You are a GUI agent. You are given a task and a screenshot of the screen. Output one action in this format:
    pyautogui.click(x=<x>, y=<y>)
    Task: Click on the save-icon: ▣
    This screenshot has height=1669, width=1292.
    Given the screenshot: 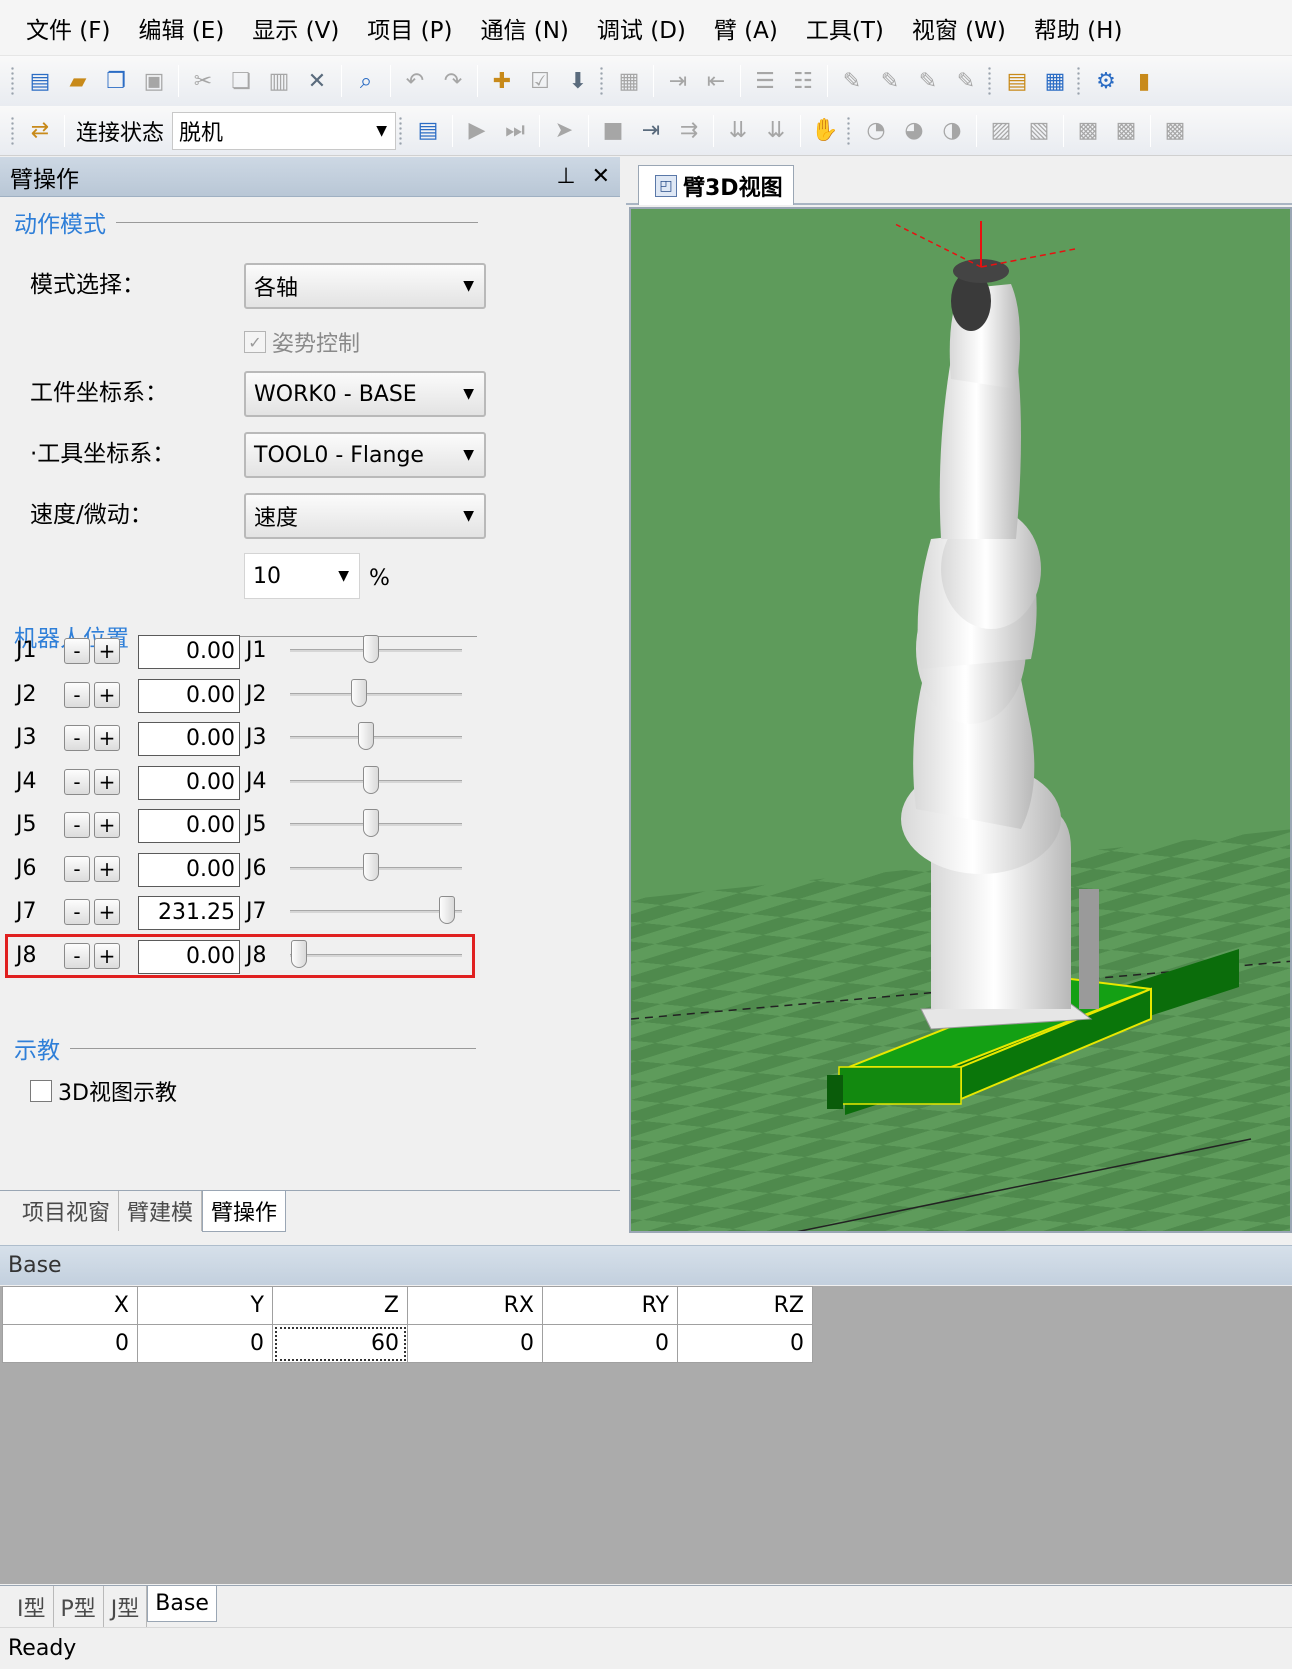 What is the action you would take?
    pyautogui.click(x=154, y=81)
    